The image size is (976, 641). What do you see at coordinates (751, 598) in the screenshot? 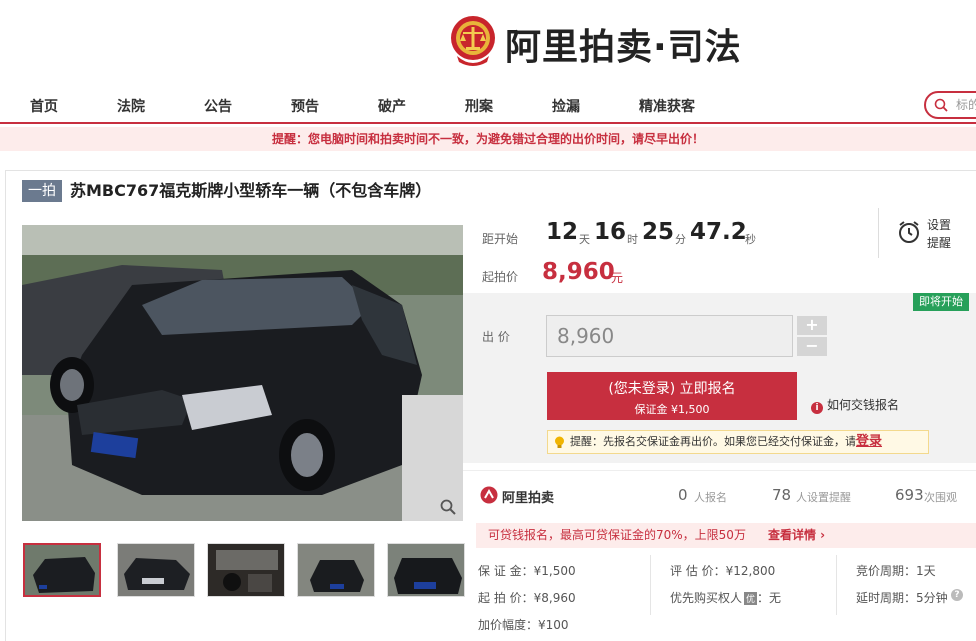
I see `priority-badge: 优` at bounding box center [751, 598].